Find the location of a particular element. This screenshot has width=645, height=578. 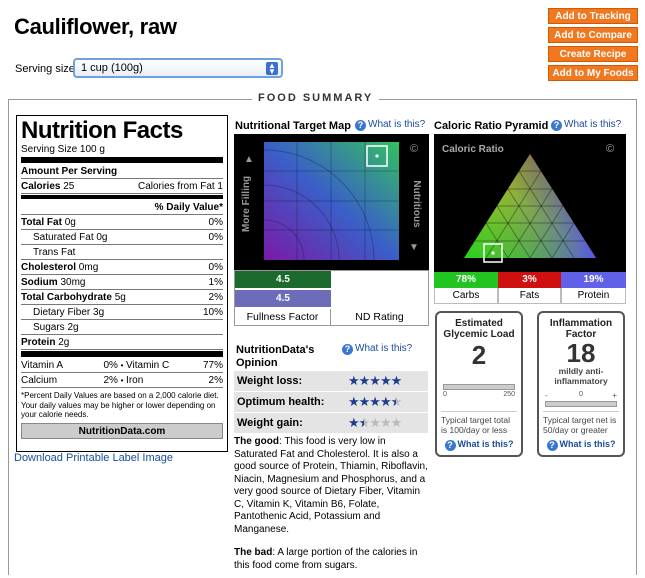

inflammation-title: Inflammation Factor is located at coordinates (581, 329).